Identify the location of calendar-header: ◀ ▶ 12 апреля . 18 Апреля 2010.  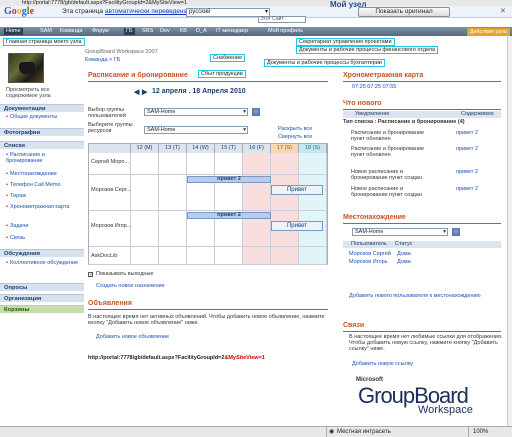
(208, 93).